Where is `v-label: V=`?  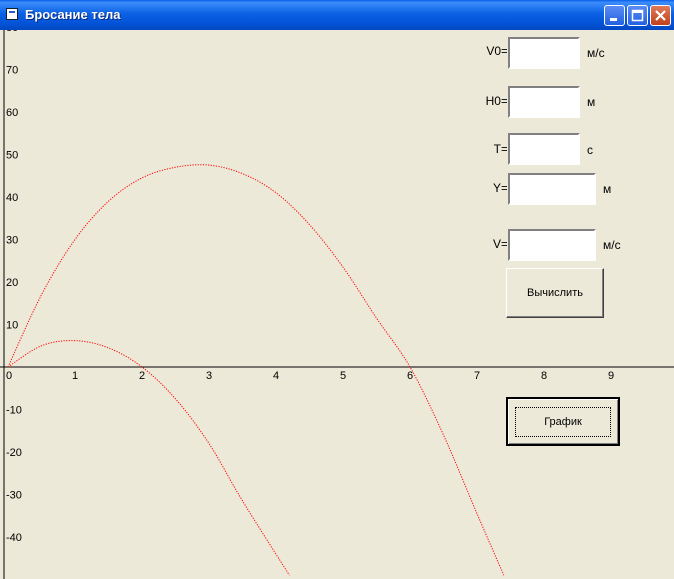 v-label: V= is located at coordinates (500, 244).